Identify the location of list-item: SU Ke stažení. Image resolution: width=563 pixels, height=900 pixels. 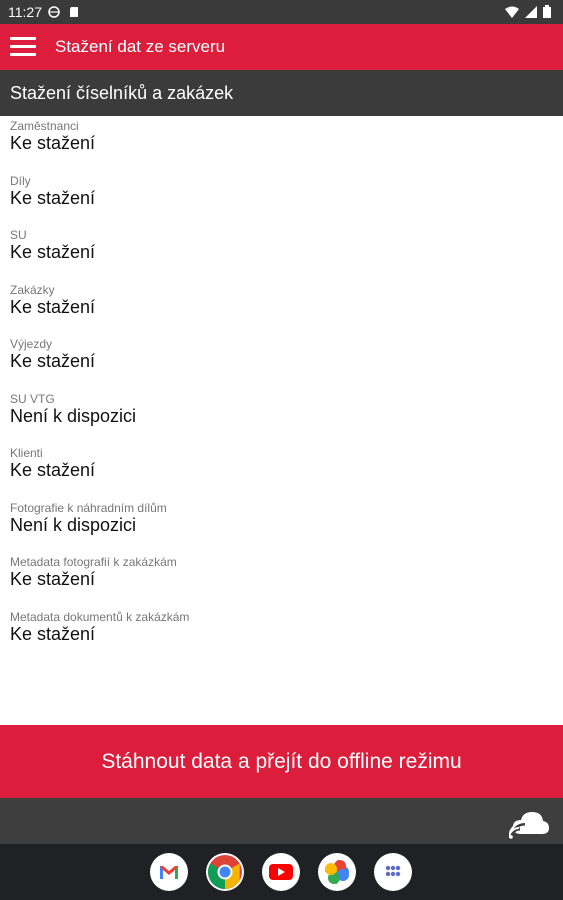
(281, 252).